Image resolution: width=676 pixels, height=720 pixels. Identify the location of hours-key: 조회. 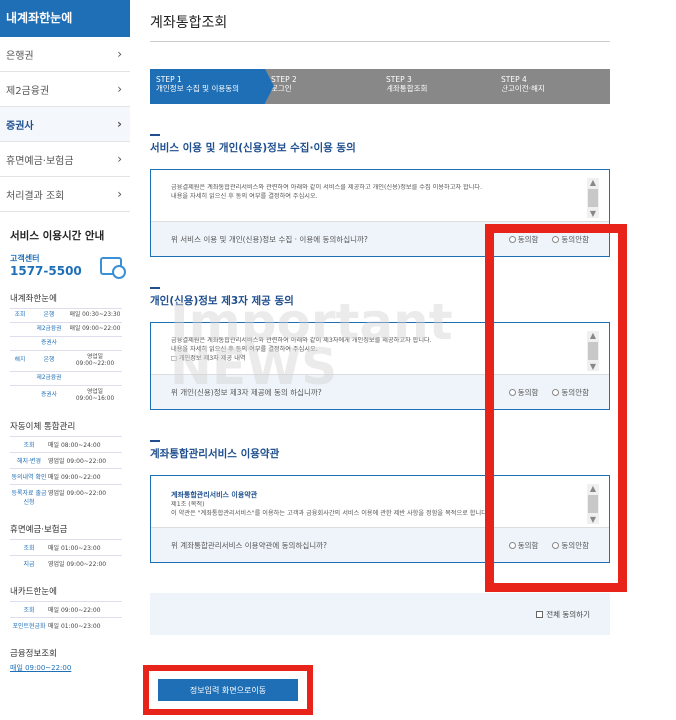
(29, 610).